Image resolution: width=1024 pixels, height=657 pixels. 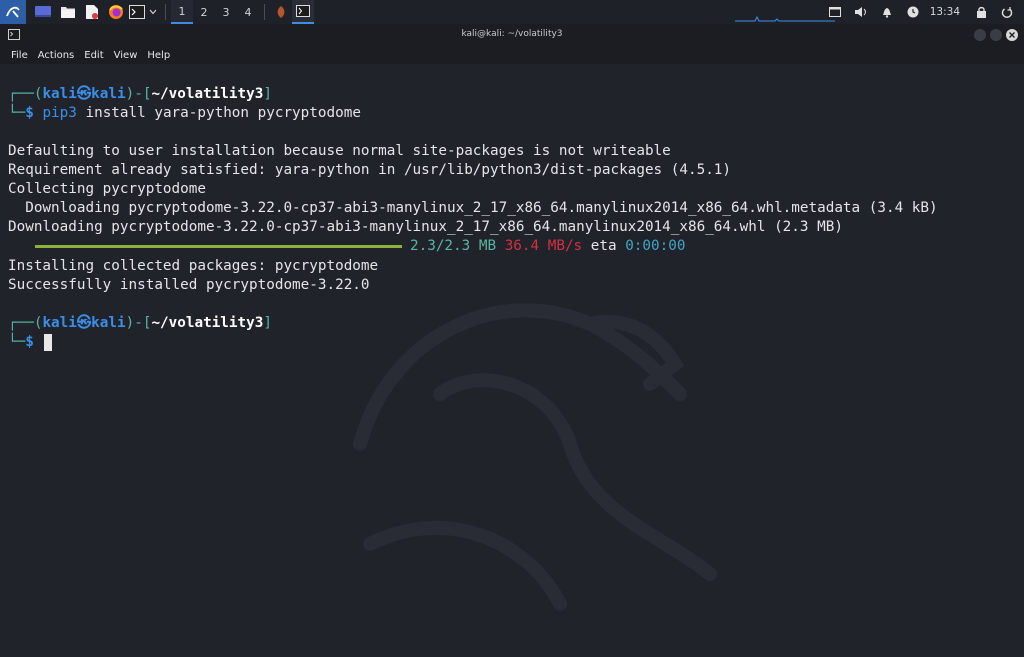 What do you see at coordinates (1020, 360) in the screenshot?
I see `scrollbar` at bounding box center [1020, 360].